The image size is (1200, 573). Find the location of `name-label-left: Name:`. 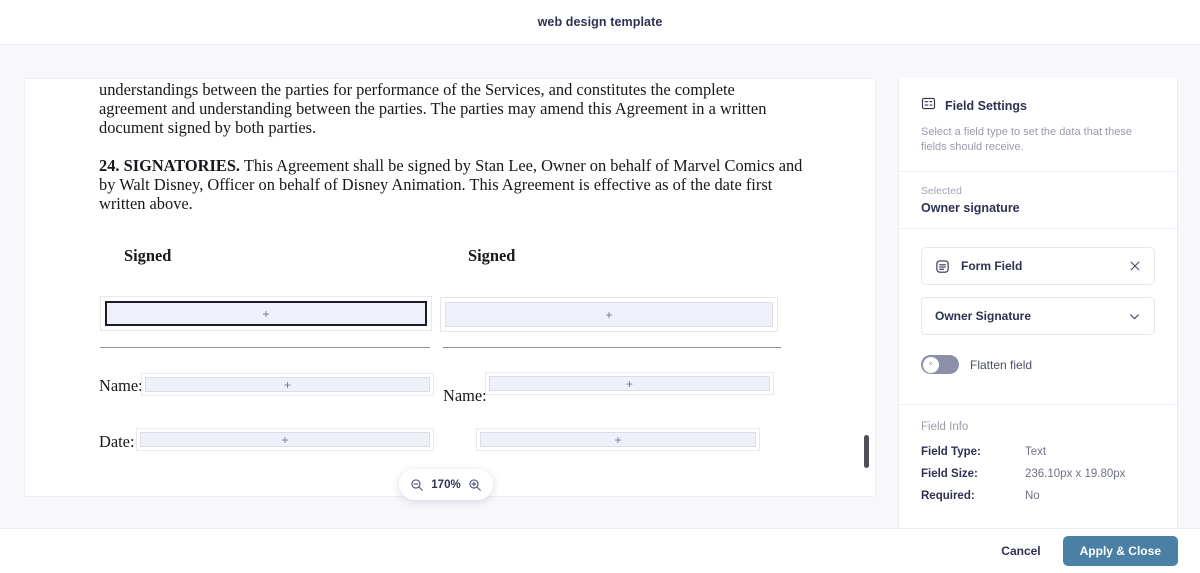

name-label-left: Name: is located at coordinates (121, 385).